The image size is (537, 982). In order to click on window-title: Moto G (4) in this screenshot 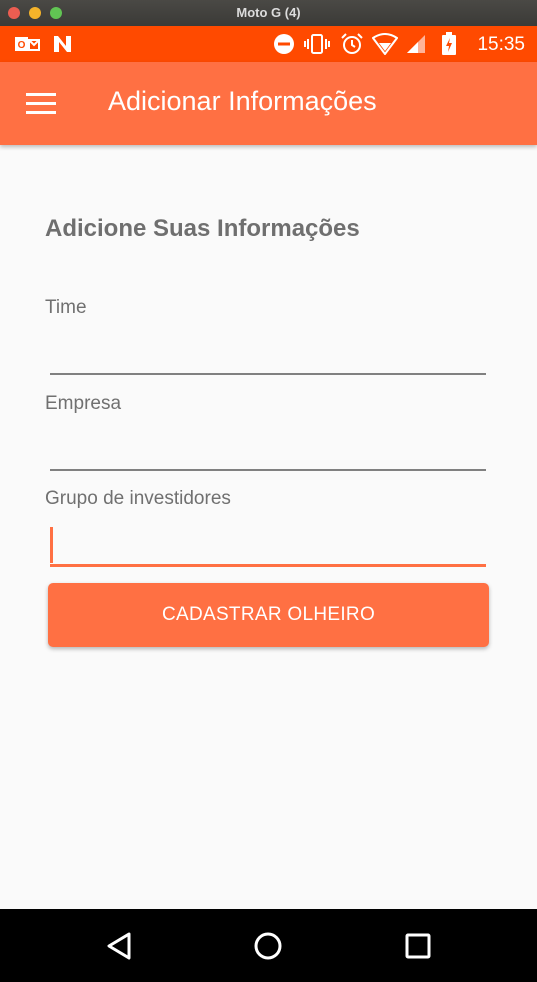, I will do `click(268, 12)`.